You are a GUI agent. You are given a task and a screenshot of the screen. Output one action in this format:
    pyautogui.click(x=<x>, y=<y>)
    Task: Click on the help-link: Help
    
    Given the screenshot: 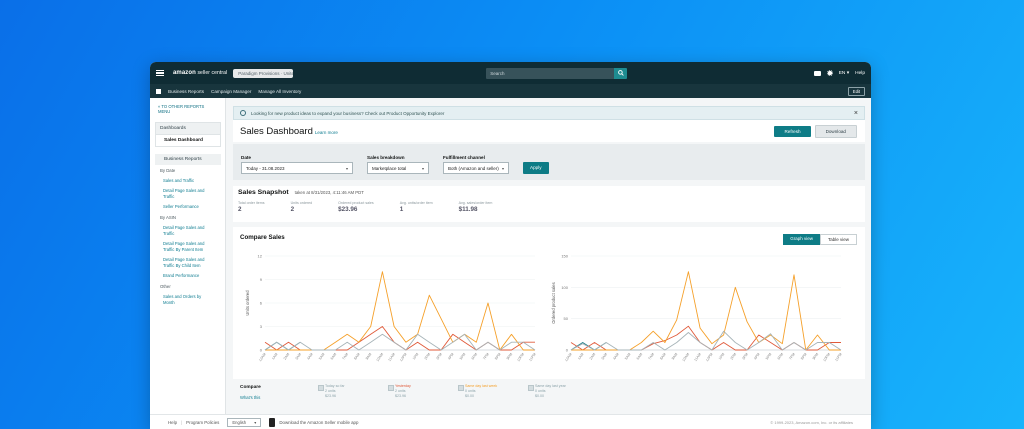 What is the action you would take?
    pyautogui.click(x=860, y=73)
    